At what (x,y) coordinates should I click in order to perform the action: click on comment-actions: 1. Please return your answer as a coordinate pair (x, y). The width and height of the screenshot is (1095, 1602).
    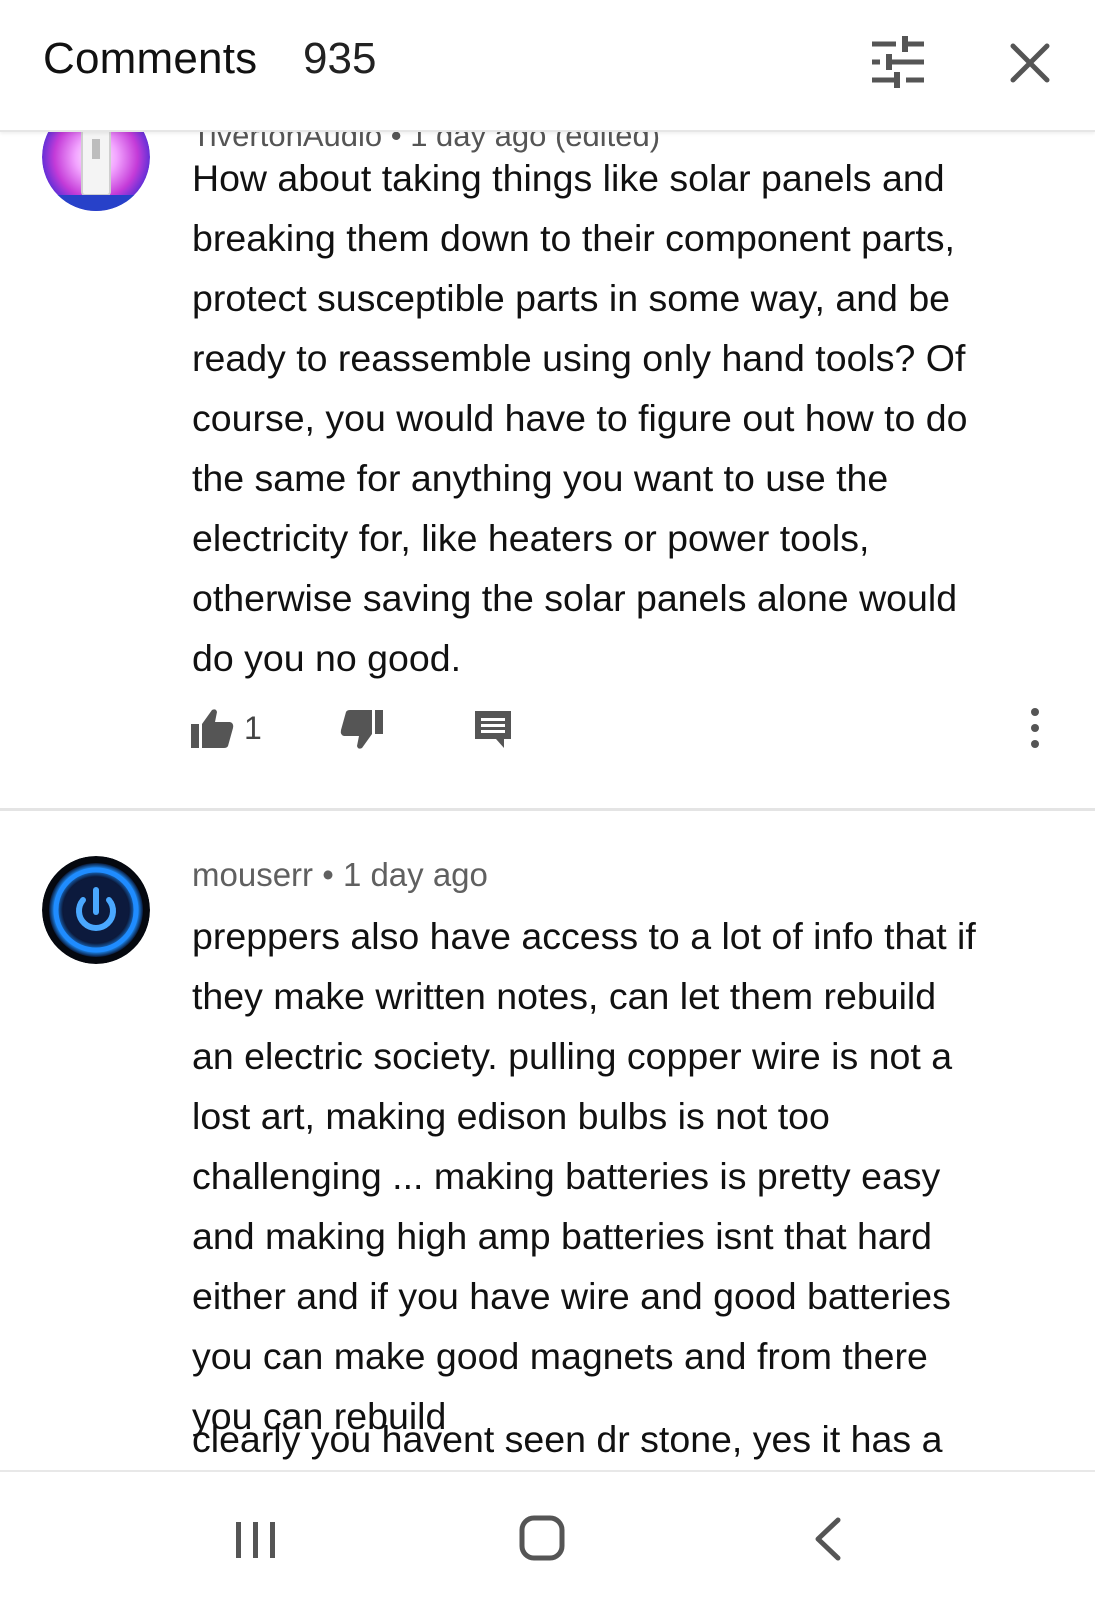
    Looking at the image, I should click on (625, 730).